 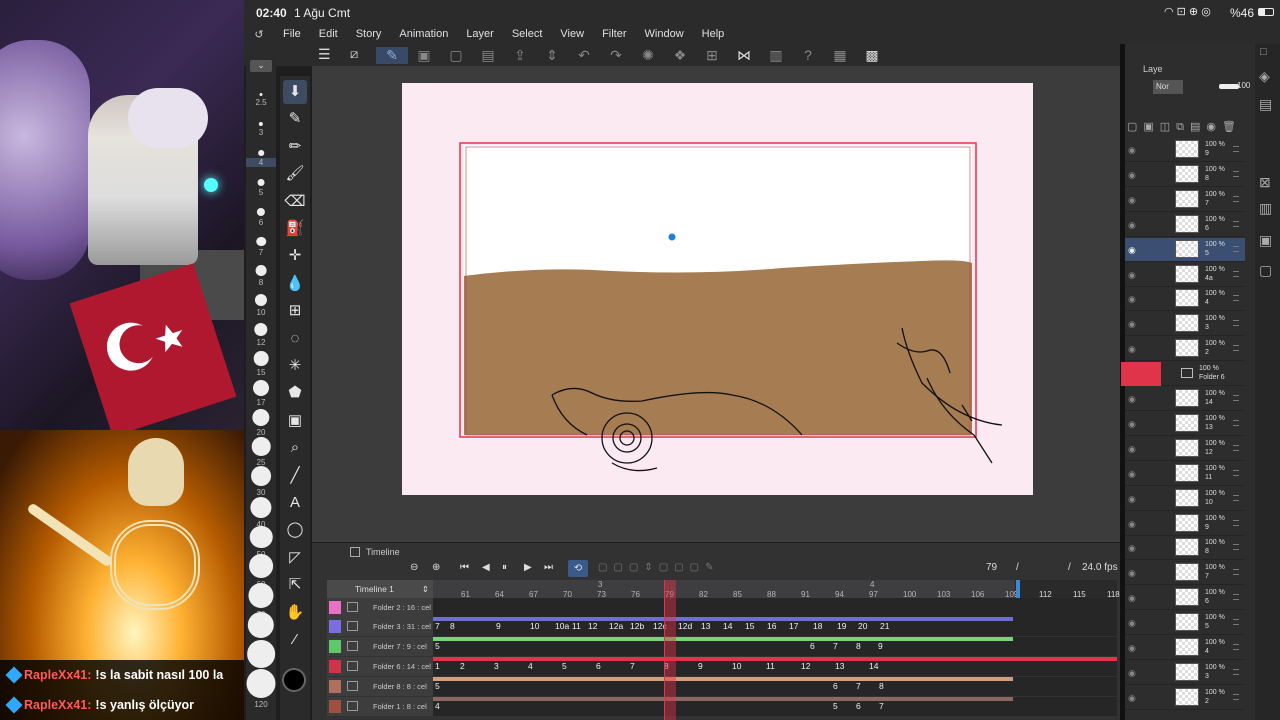 What do you see at coordinates (436, 567) in the screenshot?
I see `zoom-in-icon: ⊕` at bounding box center [436, 567].